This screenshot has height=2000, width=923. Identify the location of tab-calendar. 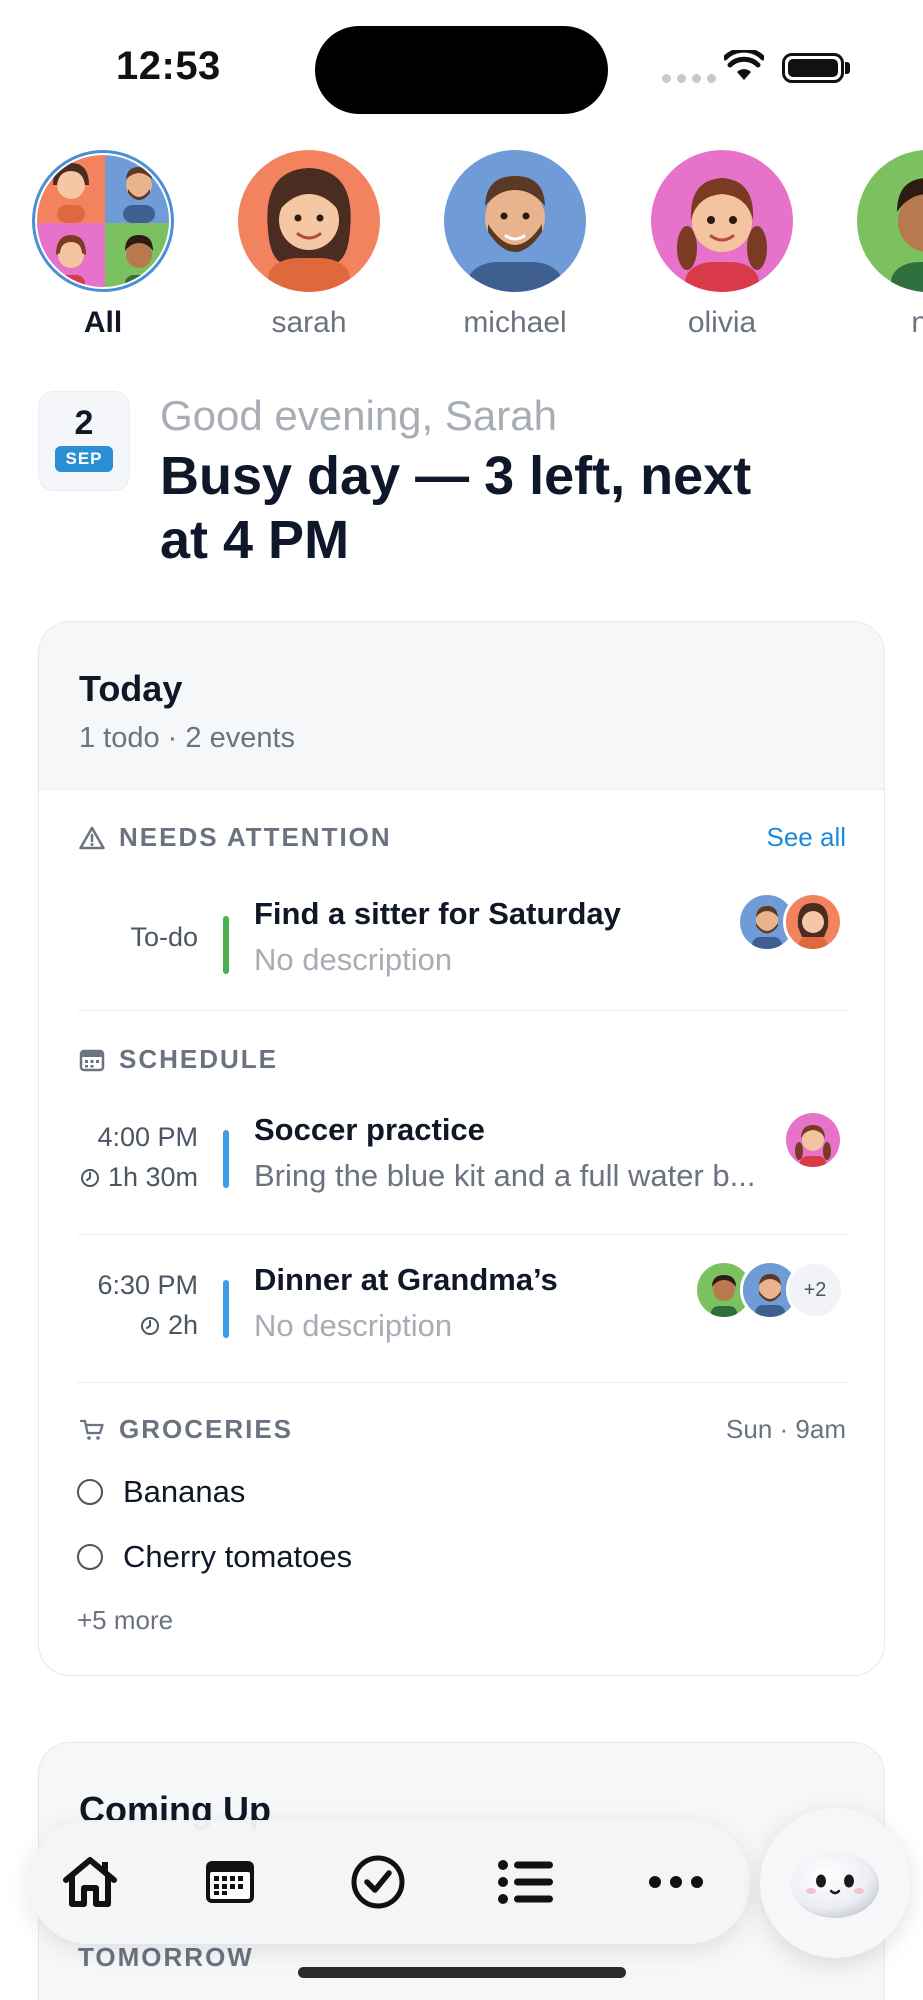
(230, 1882).